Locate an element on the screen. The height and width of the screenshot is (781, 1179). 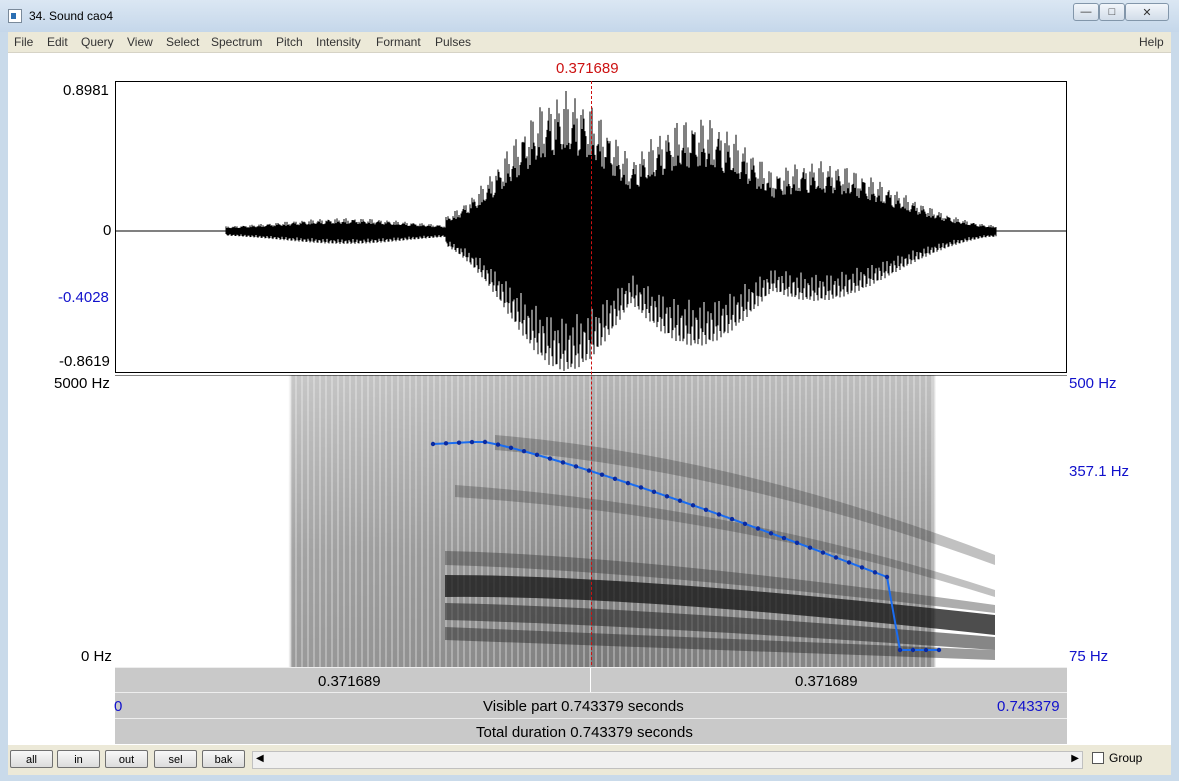
horizontal-scrollbar: ◀ ▶ is located at coordinates (667, 760).